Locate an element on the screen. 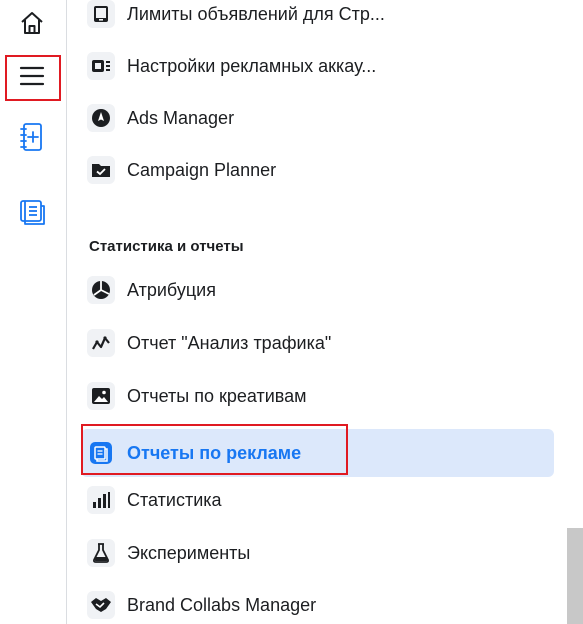 The height and width of the screenshot is (624, 583). handshake-icon is located at coordinates (101, 605).